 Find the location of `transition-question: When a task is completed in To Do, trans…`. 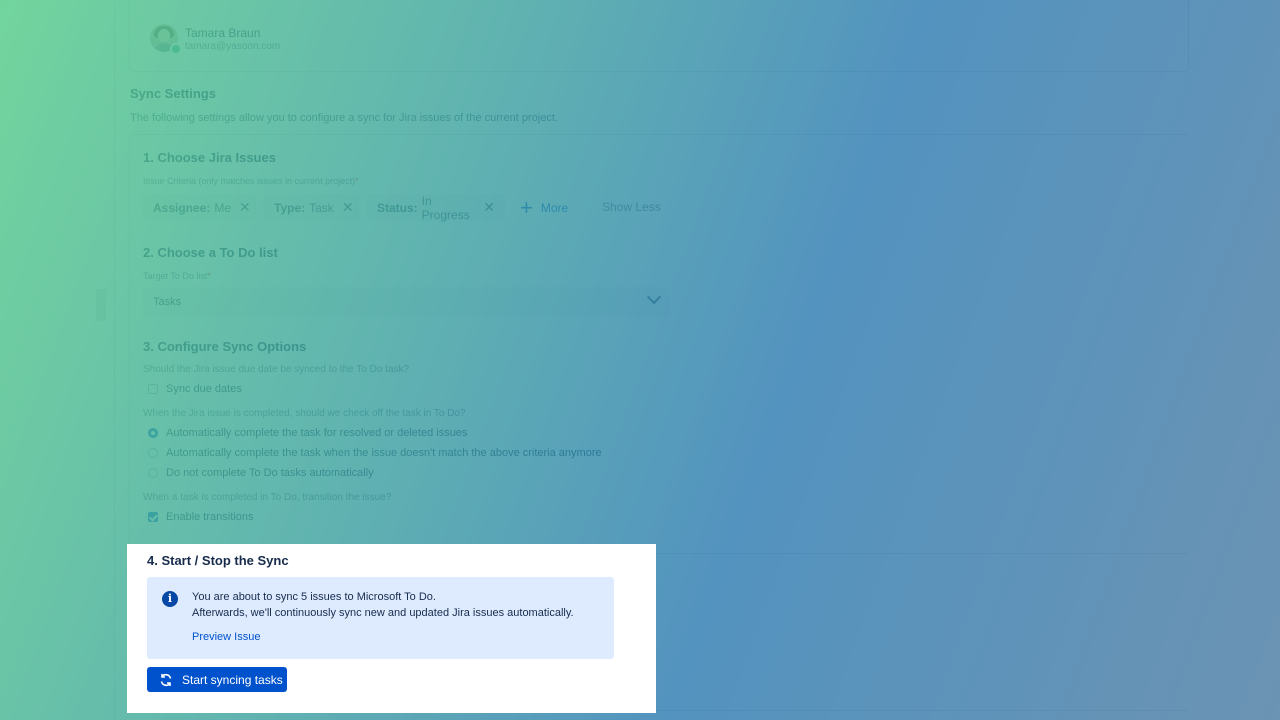

transition-question: When a task is completed in To Do, trans… is located at coordinates (267, 497).